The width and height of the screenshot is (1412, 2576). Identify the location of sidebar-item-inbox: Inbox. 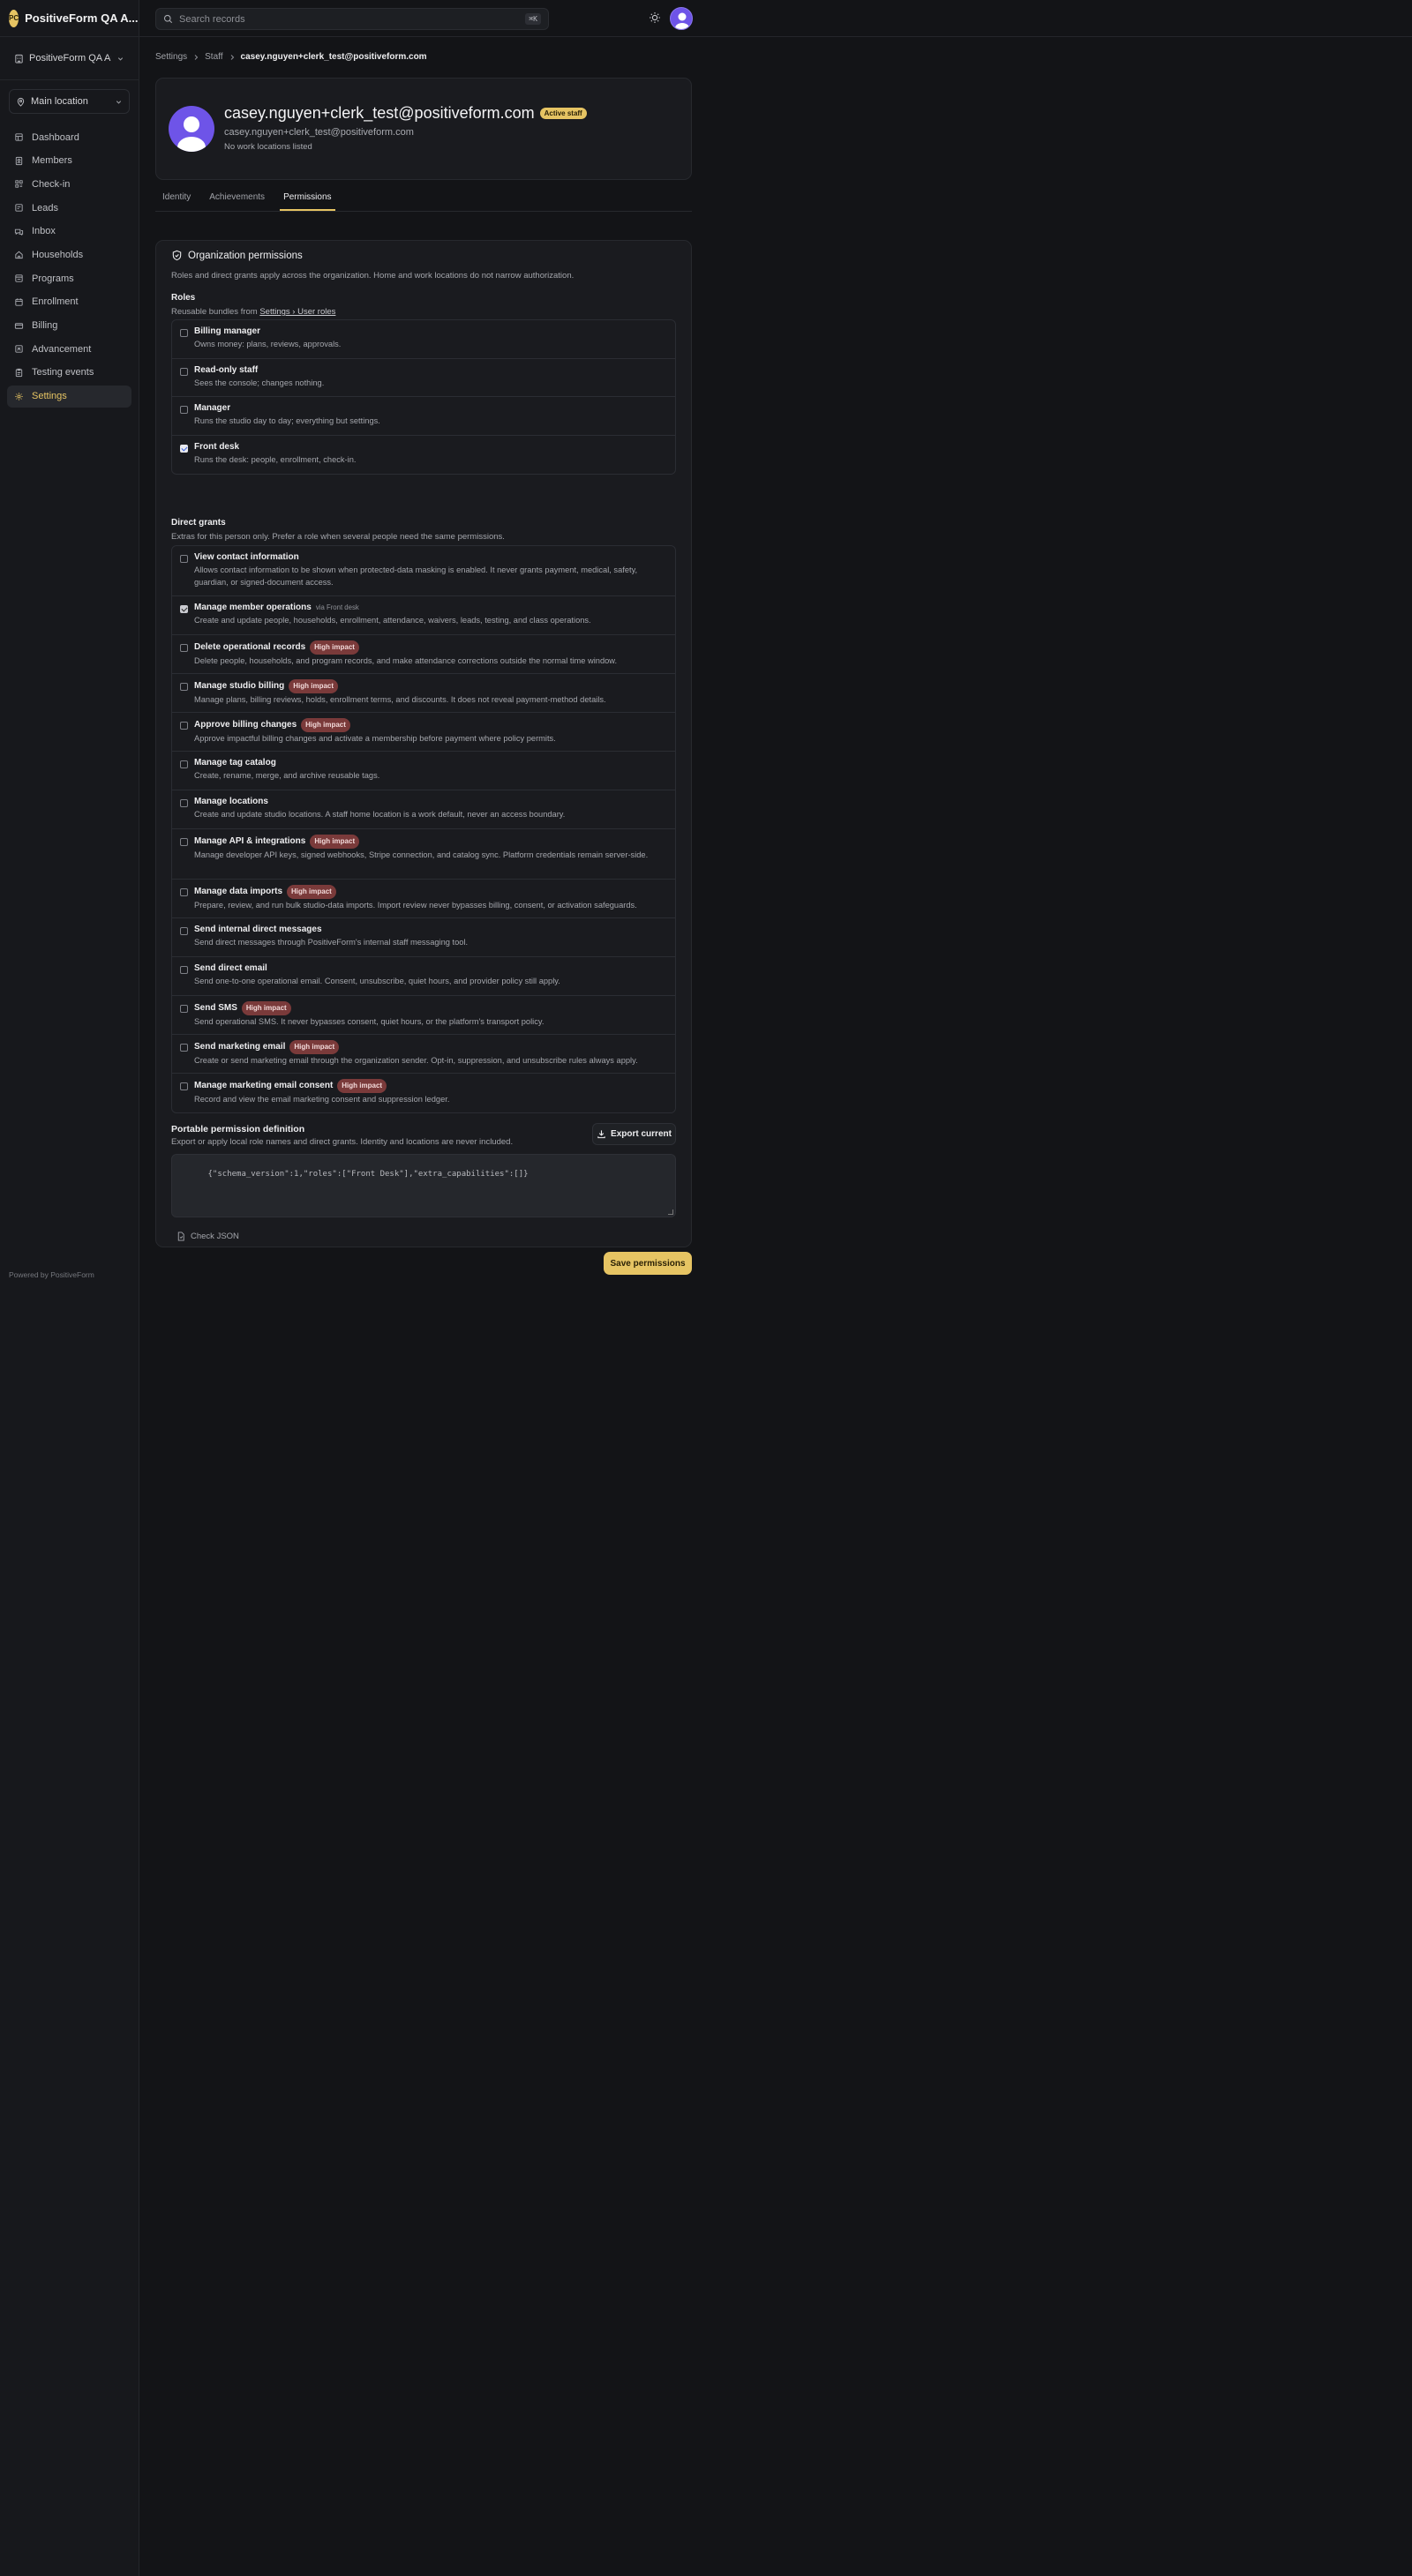
(69, 232).